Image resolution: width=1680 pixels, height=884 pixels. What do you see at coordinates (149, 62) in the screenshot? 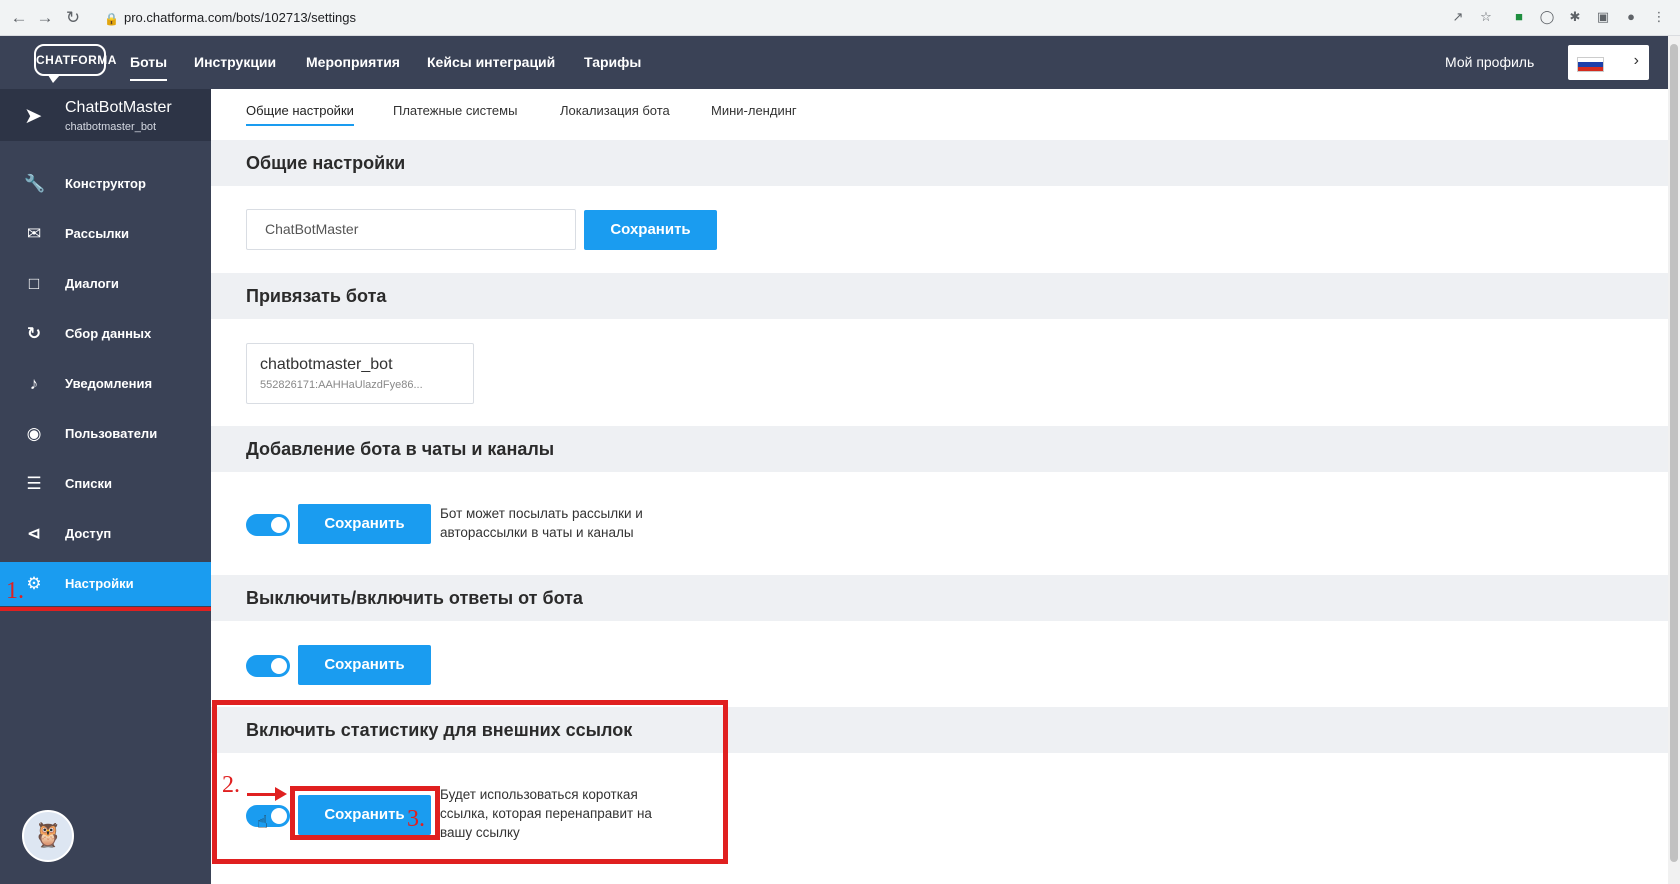
I see `nav-bots: Боты` at bounding box center [149, 62].